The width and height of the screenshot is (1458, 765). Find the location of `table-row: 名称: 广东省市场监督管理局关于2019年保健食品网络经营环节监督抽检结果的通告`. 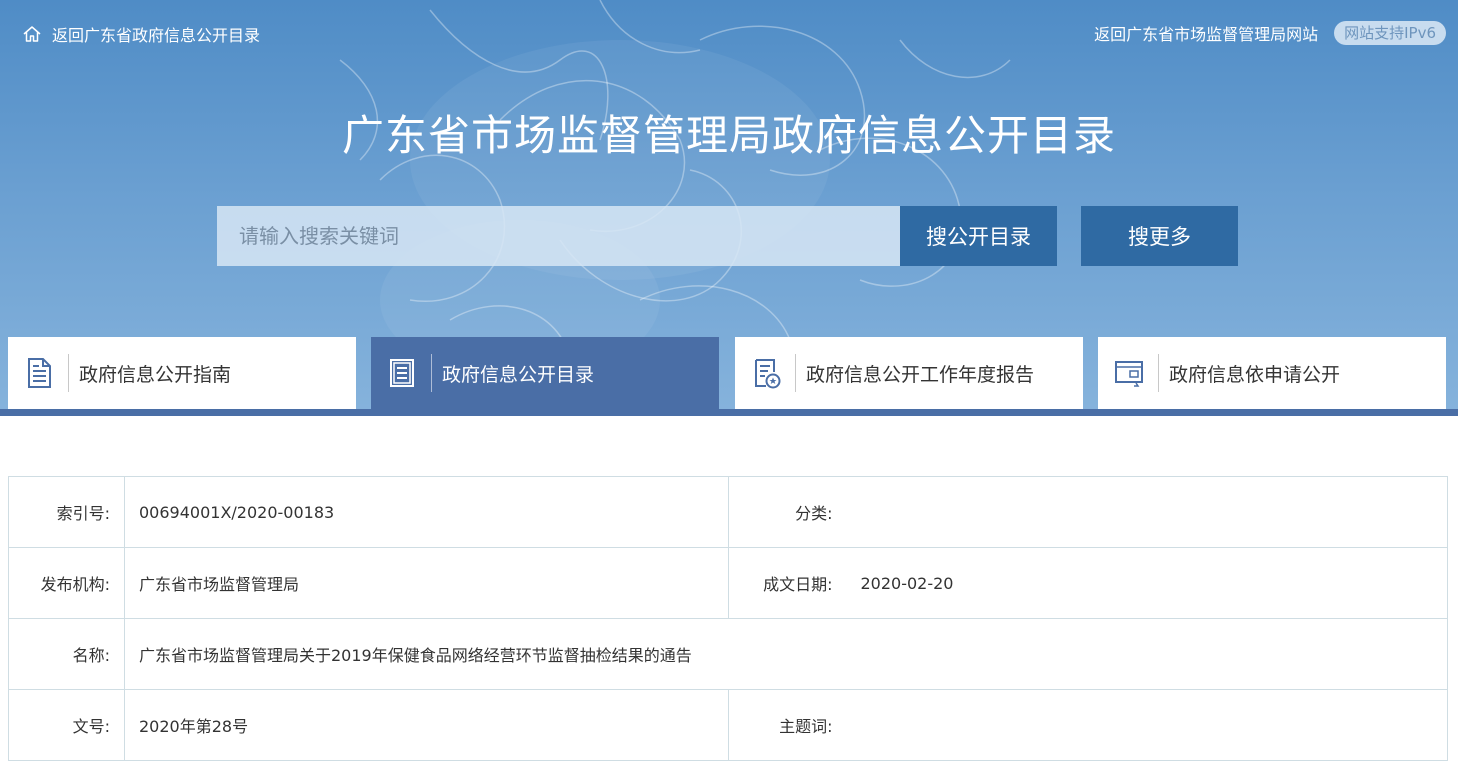

table-row: 名称: 广东省市场监督管理局关于2019年保健食品网络经营环节监督抽检结果的通告 is located at coordinates (728, 654).